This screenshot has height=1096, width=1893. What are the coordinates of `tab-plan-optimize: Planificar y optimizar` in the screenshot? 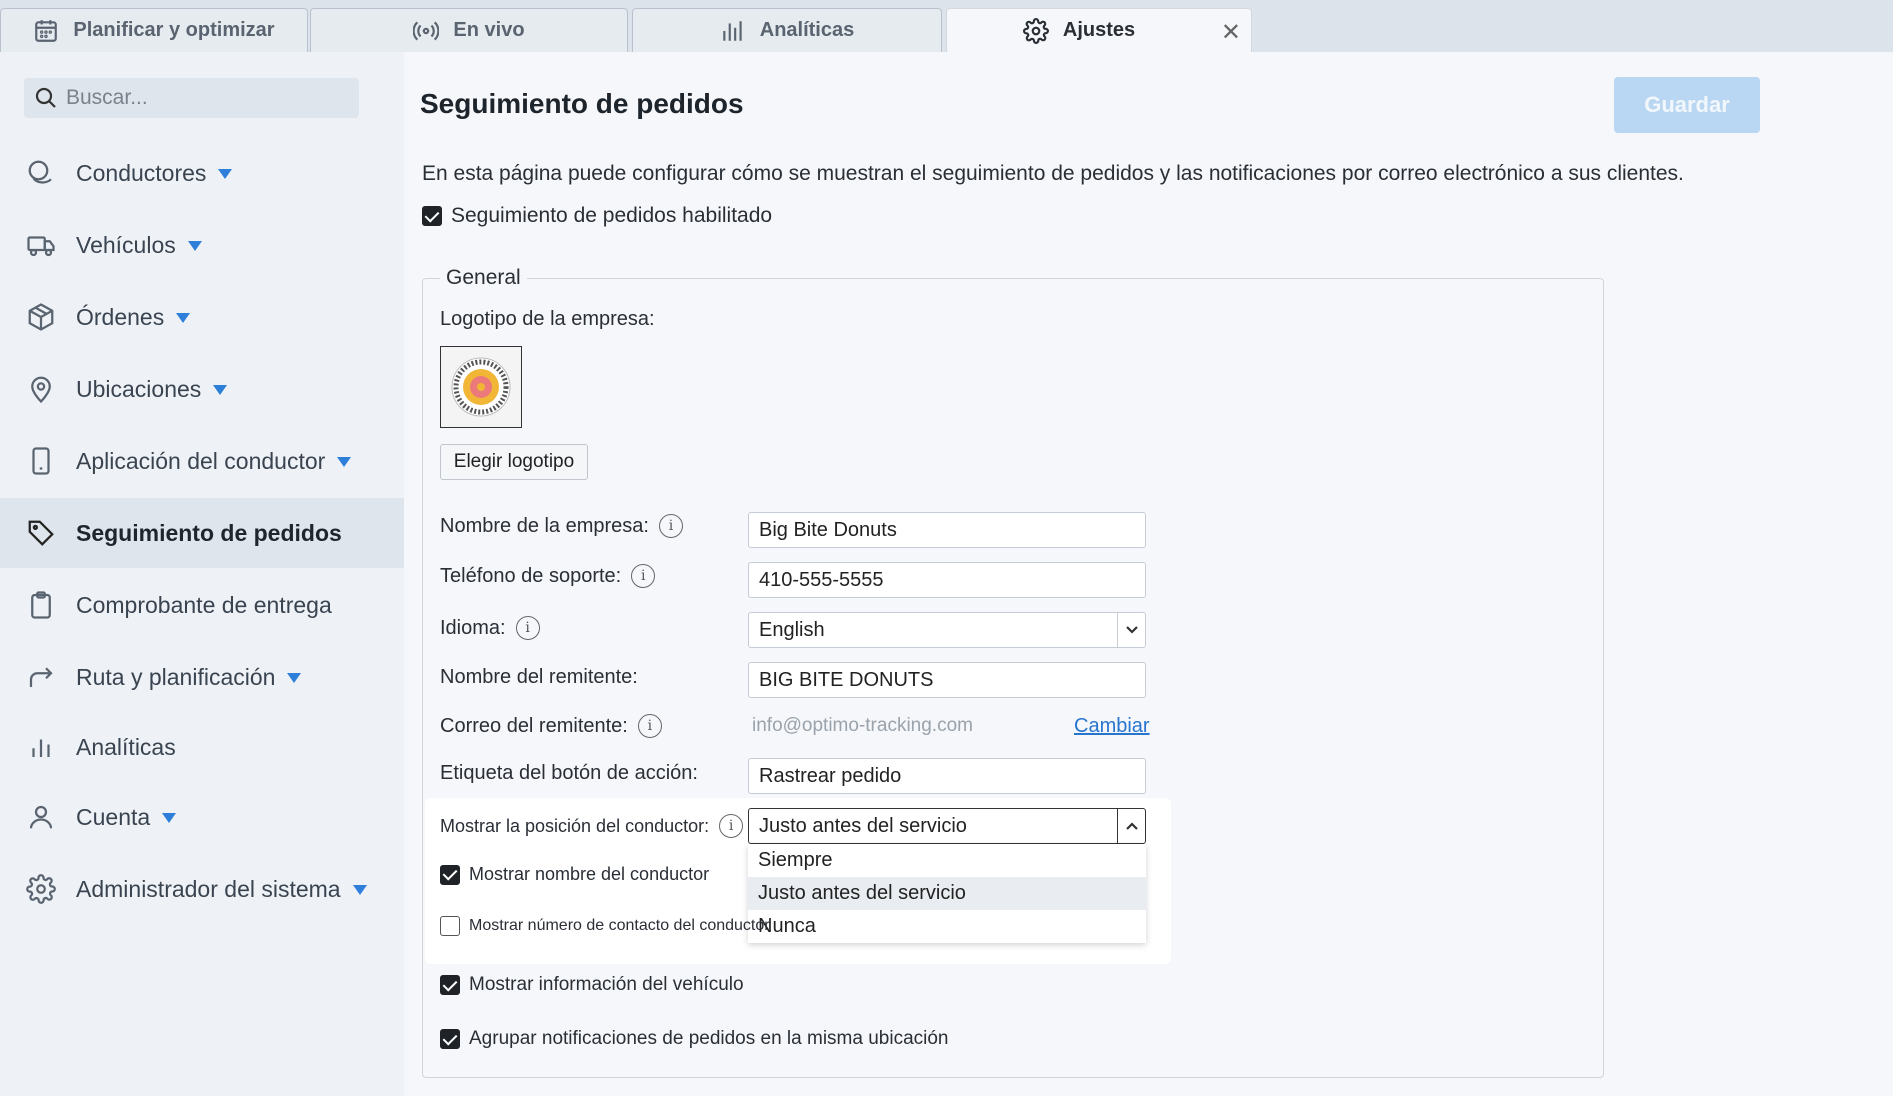 It's located at (154, 30).